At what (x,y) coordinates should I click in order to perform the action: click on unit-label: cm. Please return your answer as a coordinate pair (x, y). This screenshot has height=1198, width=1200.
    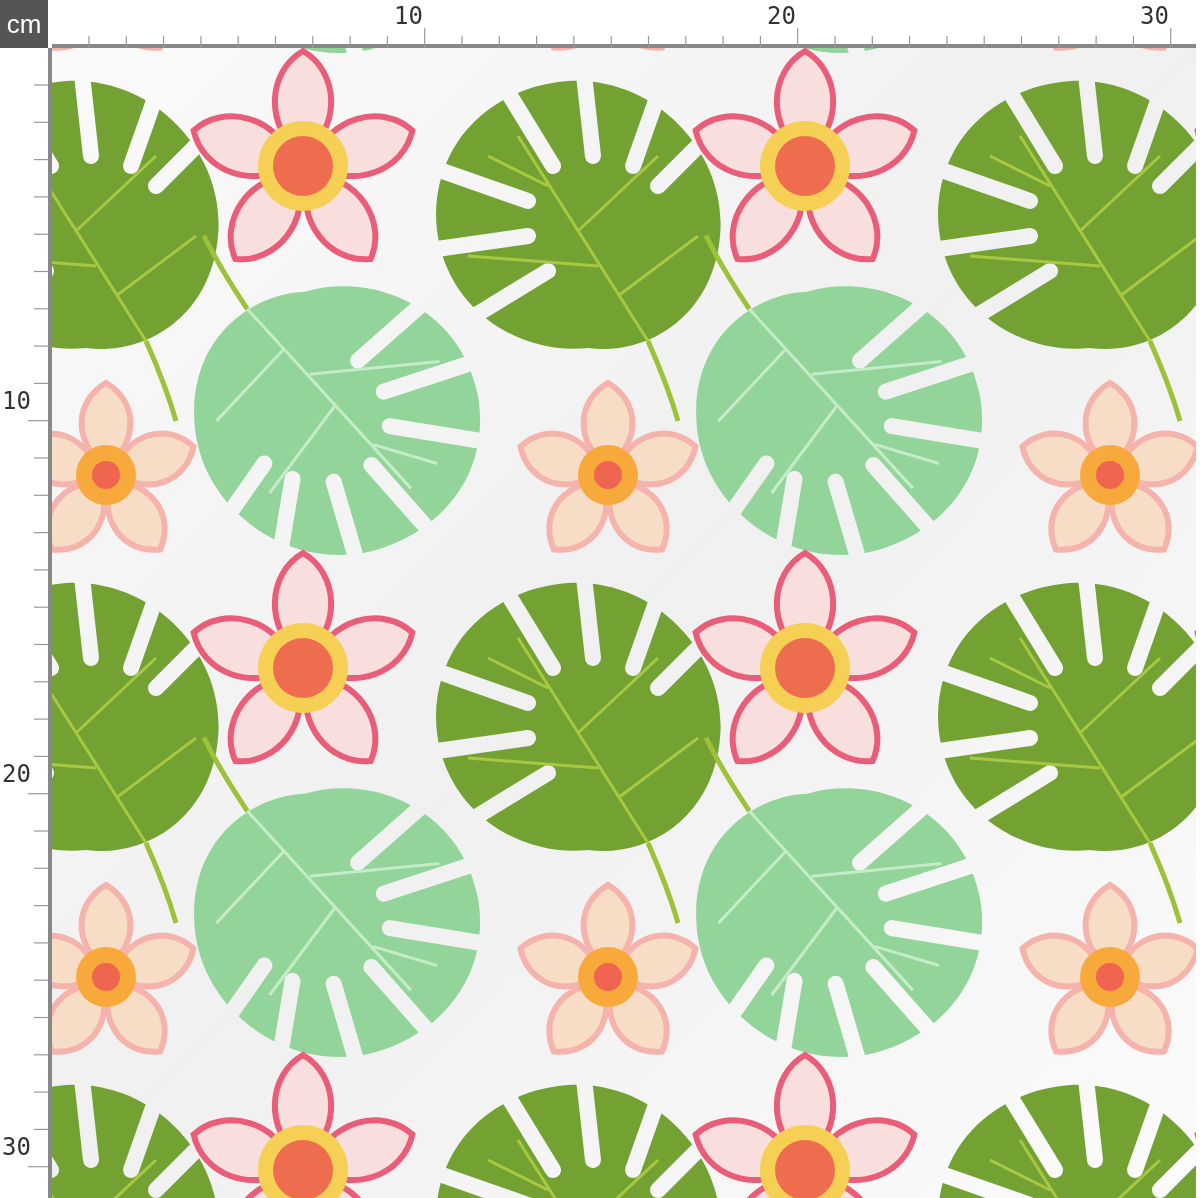
    Looking at the image, I should click on (24, 24).